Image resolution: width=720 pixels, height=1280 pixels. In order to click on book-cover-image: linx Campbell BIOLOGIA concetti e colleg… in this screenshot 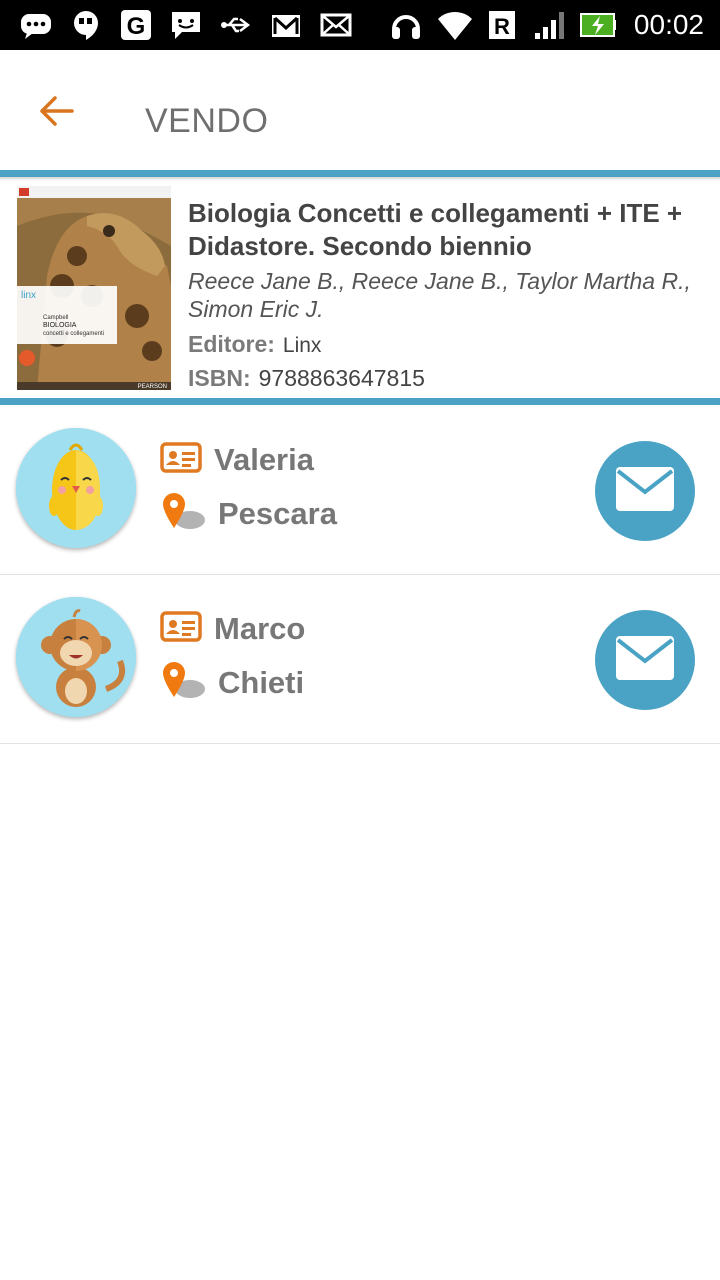, I will do `click(94, 288)`.